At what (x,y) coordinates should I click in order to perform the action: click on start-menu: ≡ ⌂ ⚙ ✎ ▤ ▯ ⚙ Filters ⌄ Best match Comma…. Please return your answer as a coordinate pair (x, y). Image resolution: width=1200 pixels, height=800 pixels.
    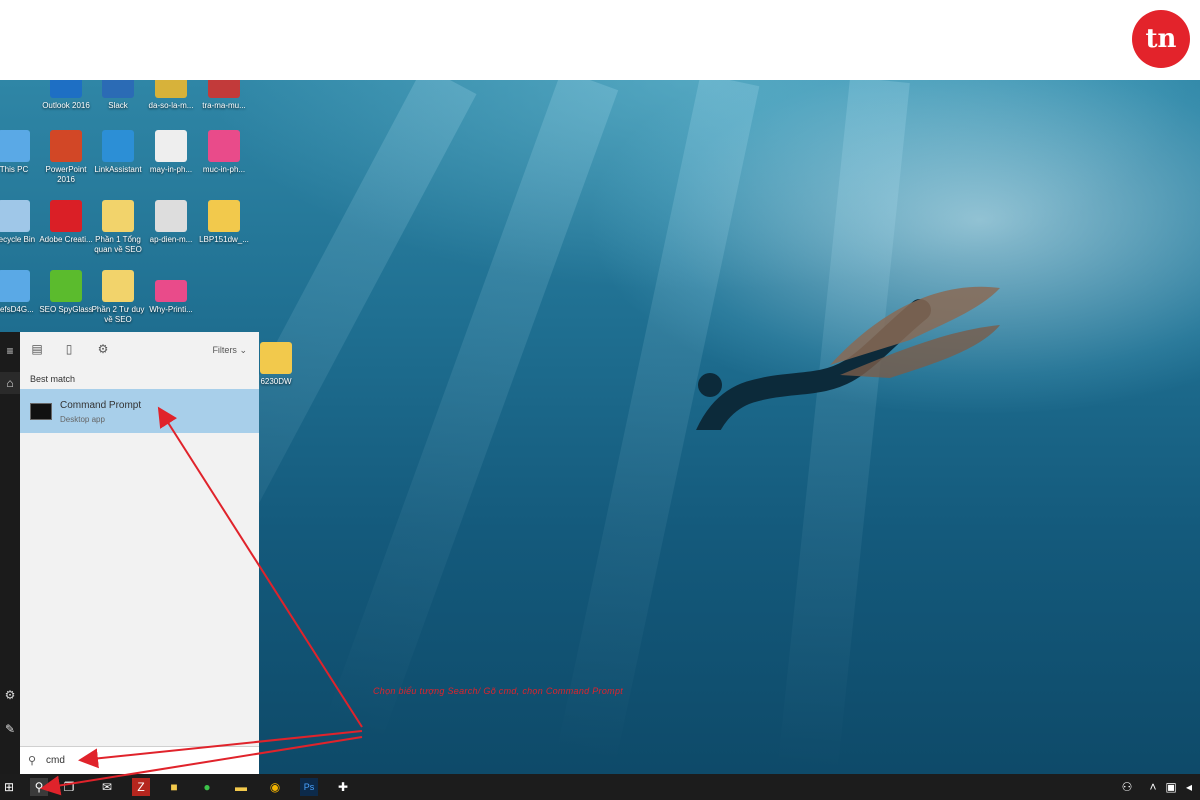
    Looking at the image, I should click on (129, 553).